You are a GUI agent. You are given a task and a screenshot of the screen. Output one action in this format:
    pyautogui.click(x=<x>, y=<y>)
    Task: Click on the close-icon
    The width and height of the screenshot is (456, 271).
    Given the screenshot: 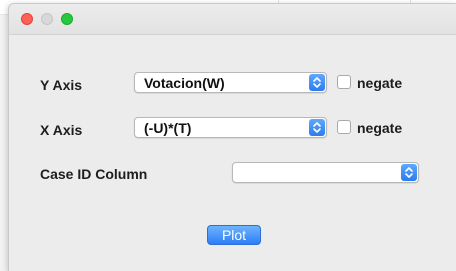 What is the action you would take?
    pyautogui.click(x=27, y=19)
    